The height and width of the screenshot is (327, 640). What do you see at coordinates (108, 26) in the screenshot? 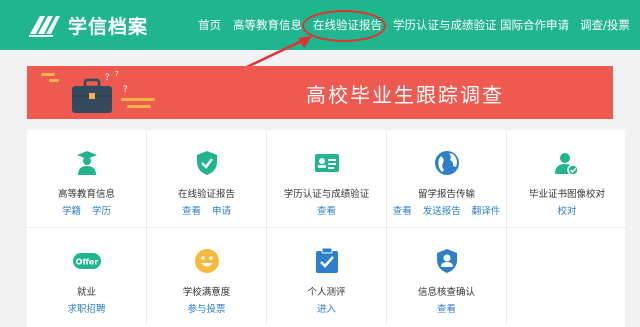
I see `brand-name: 学信档案` at bounding box center [108, 26].